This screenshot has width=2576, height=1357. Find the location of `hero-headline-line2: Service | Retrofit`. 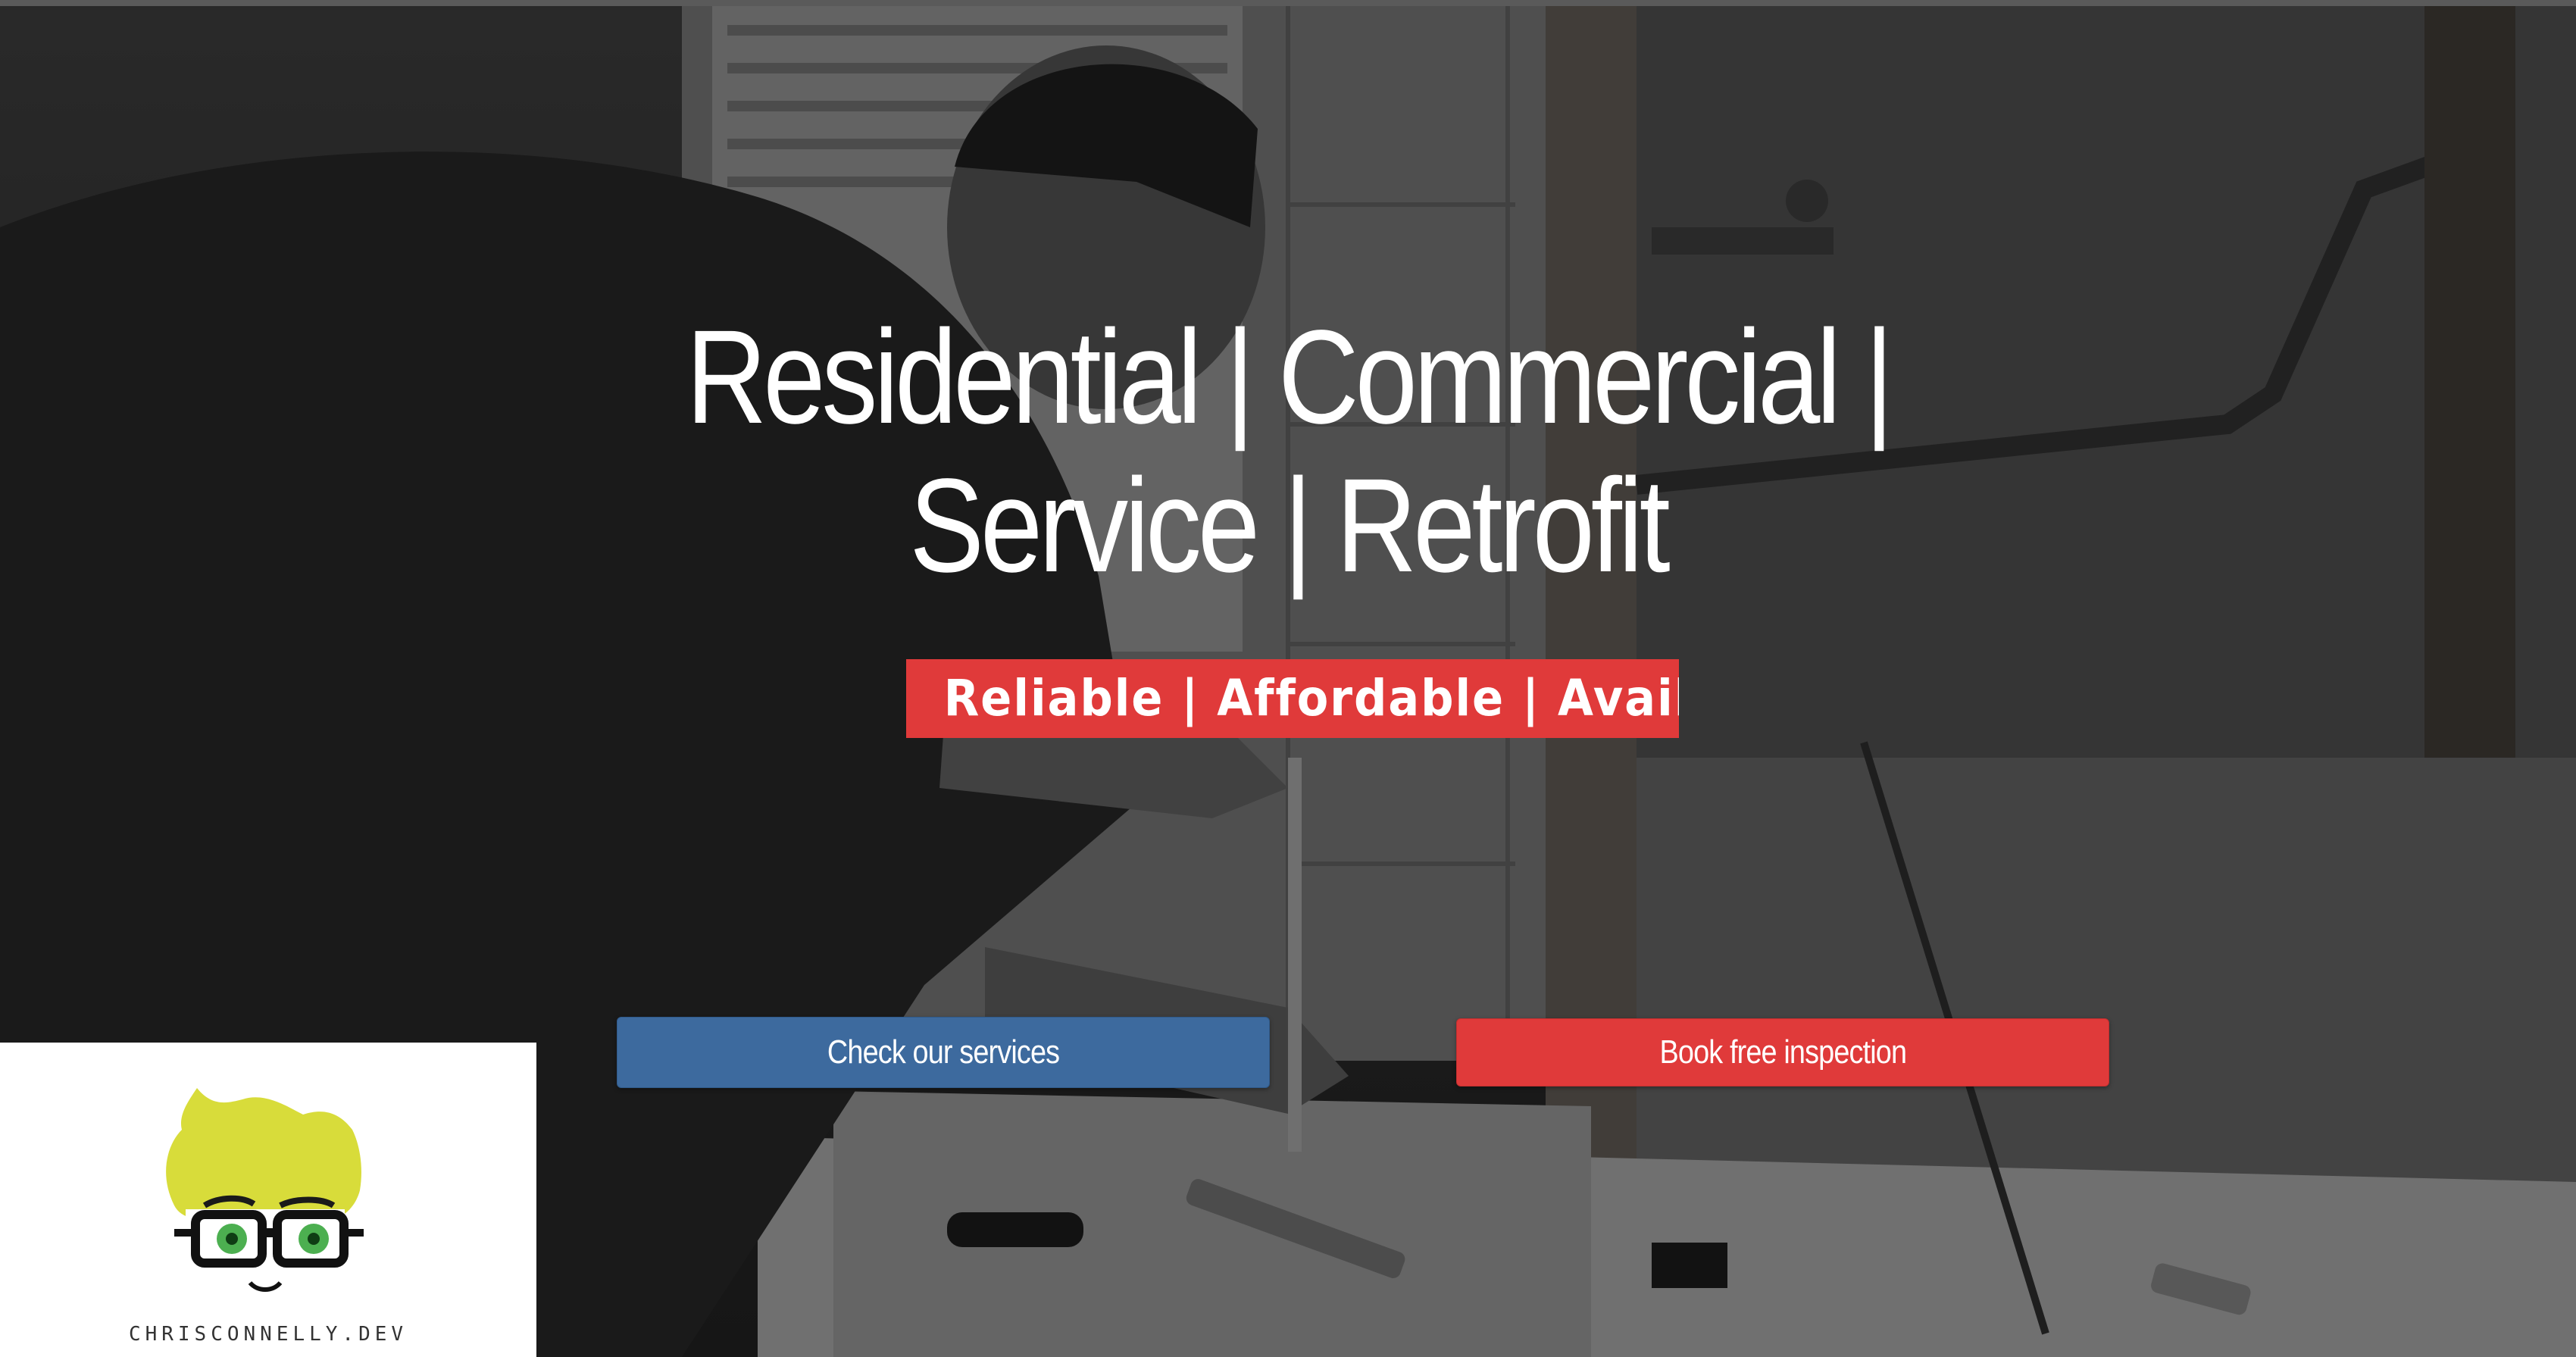

hero-headline-line2: Service | Retrofit is located at coordinates (1290, 526).